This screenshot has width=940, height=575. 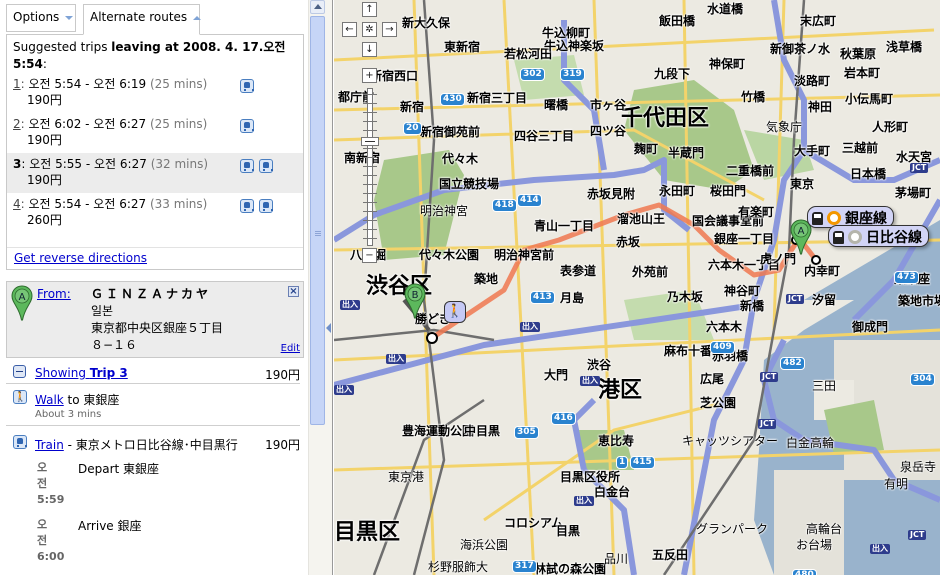 What do you see at coordinates (458, 567) in the screenshot?
I see `place-label: 杉野服飾大` at bounding box center [458, 567].